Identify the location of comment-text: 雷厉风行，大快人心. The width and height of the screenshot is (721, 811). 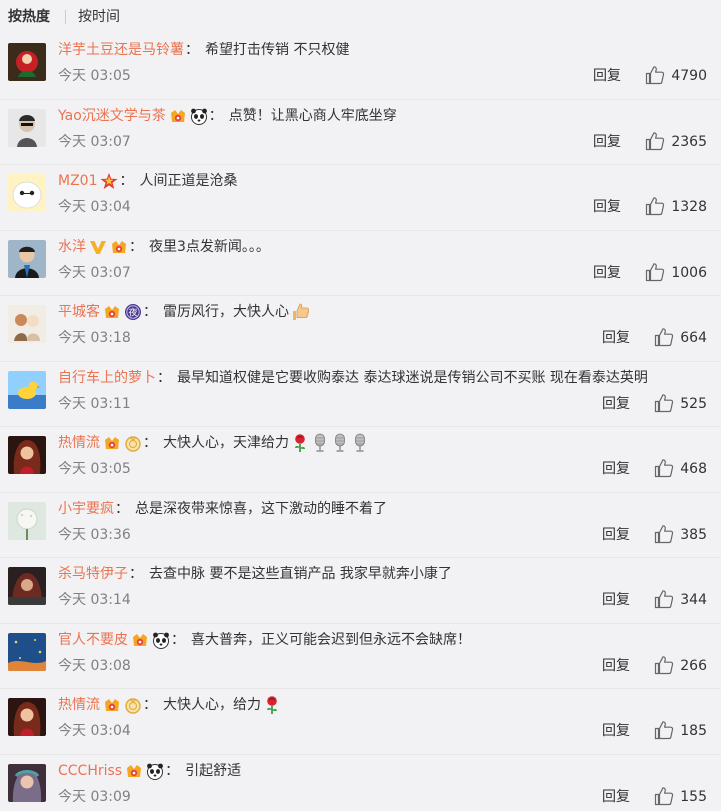
(226, 312).